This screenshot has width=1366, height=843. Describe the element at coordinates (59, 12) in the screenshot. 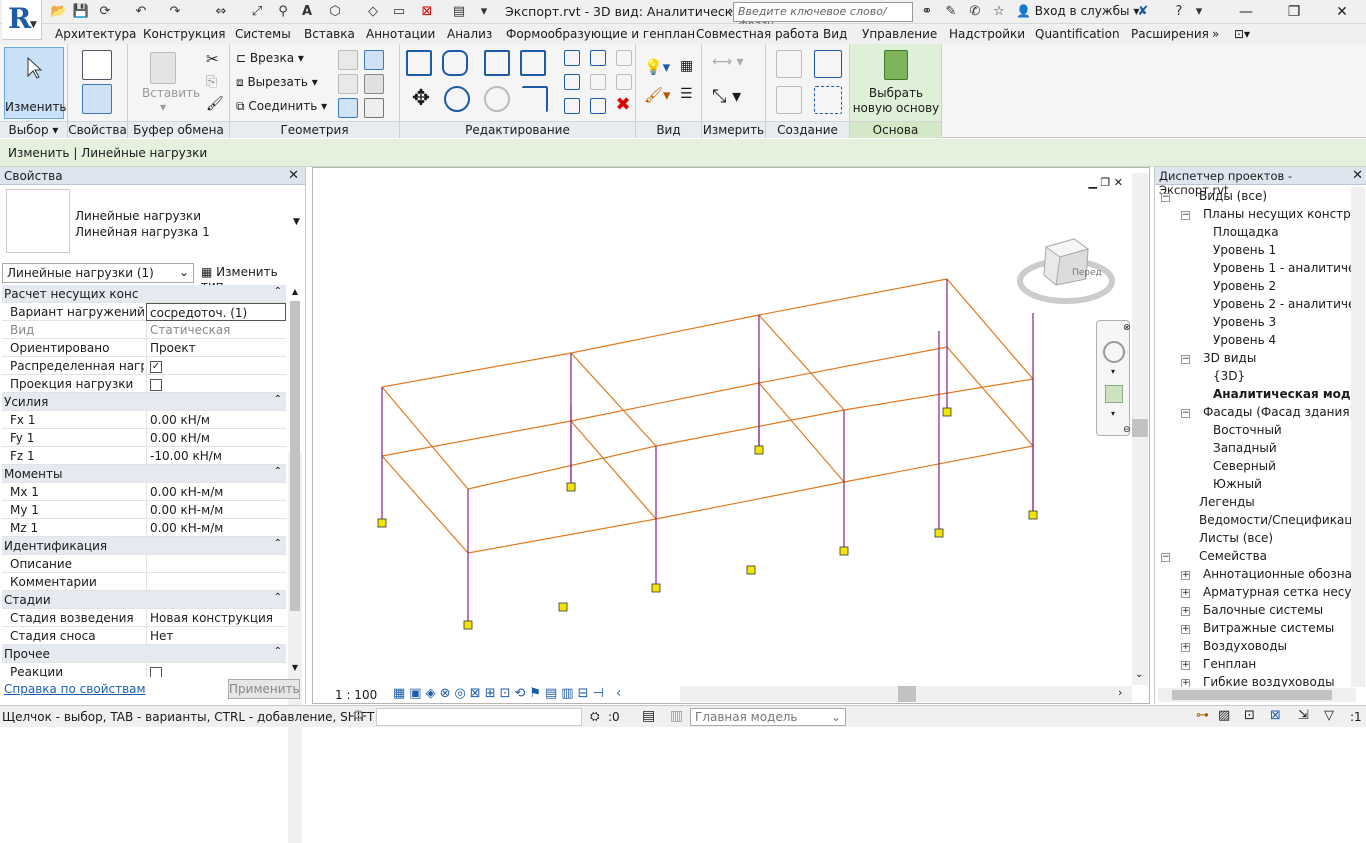

I see `open-icon: 📂` at that location.